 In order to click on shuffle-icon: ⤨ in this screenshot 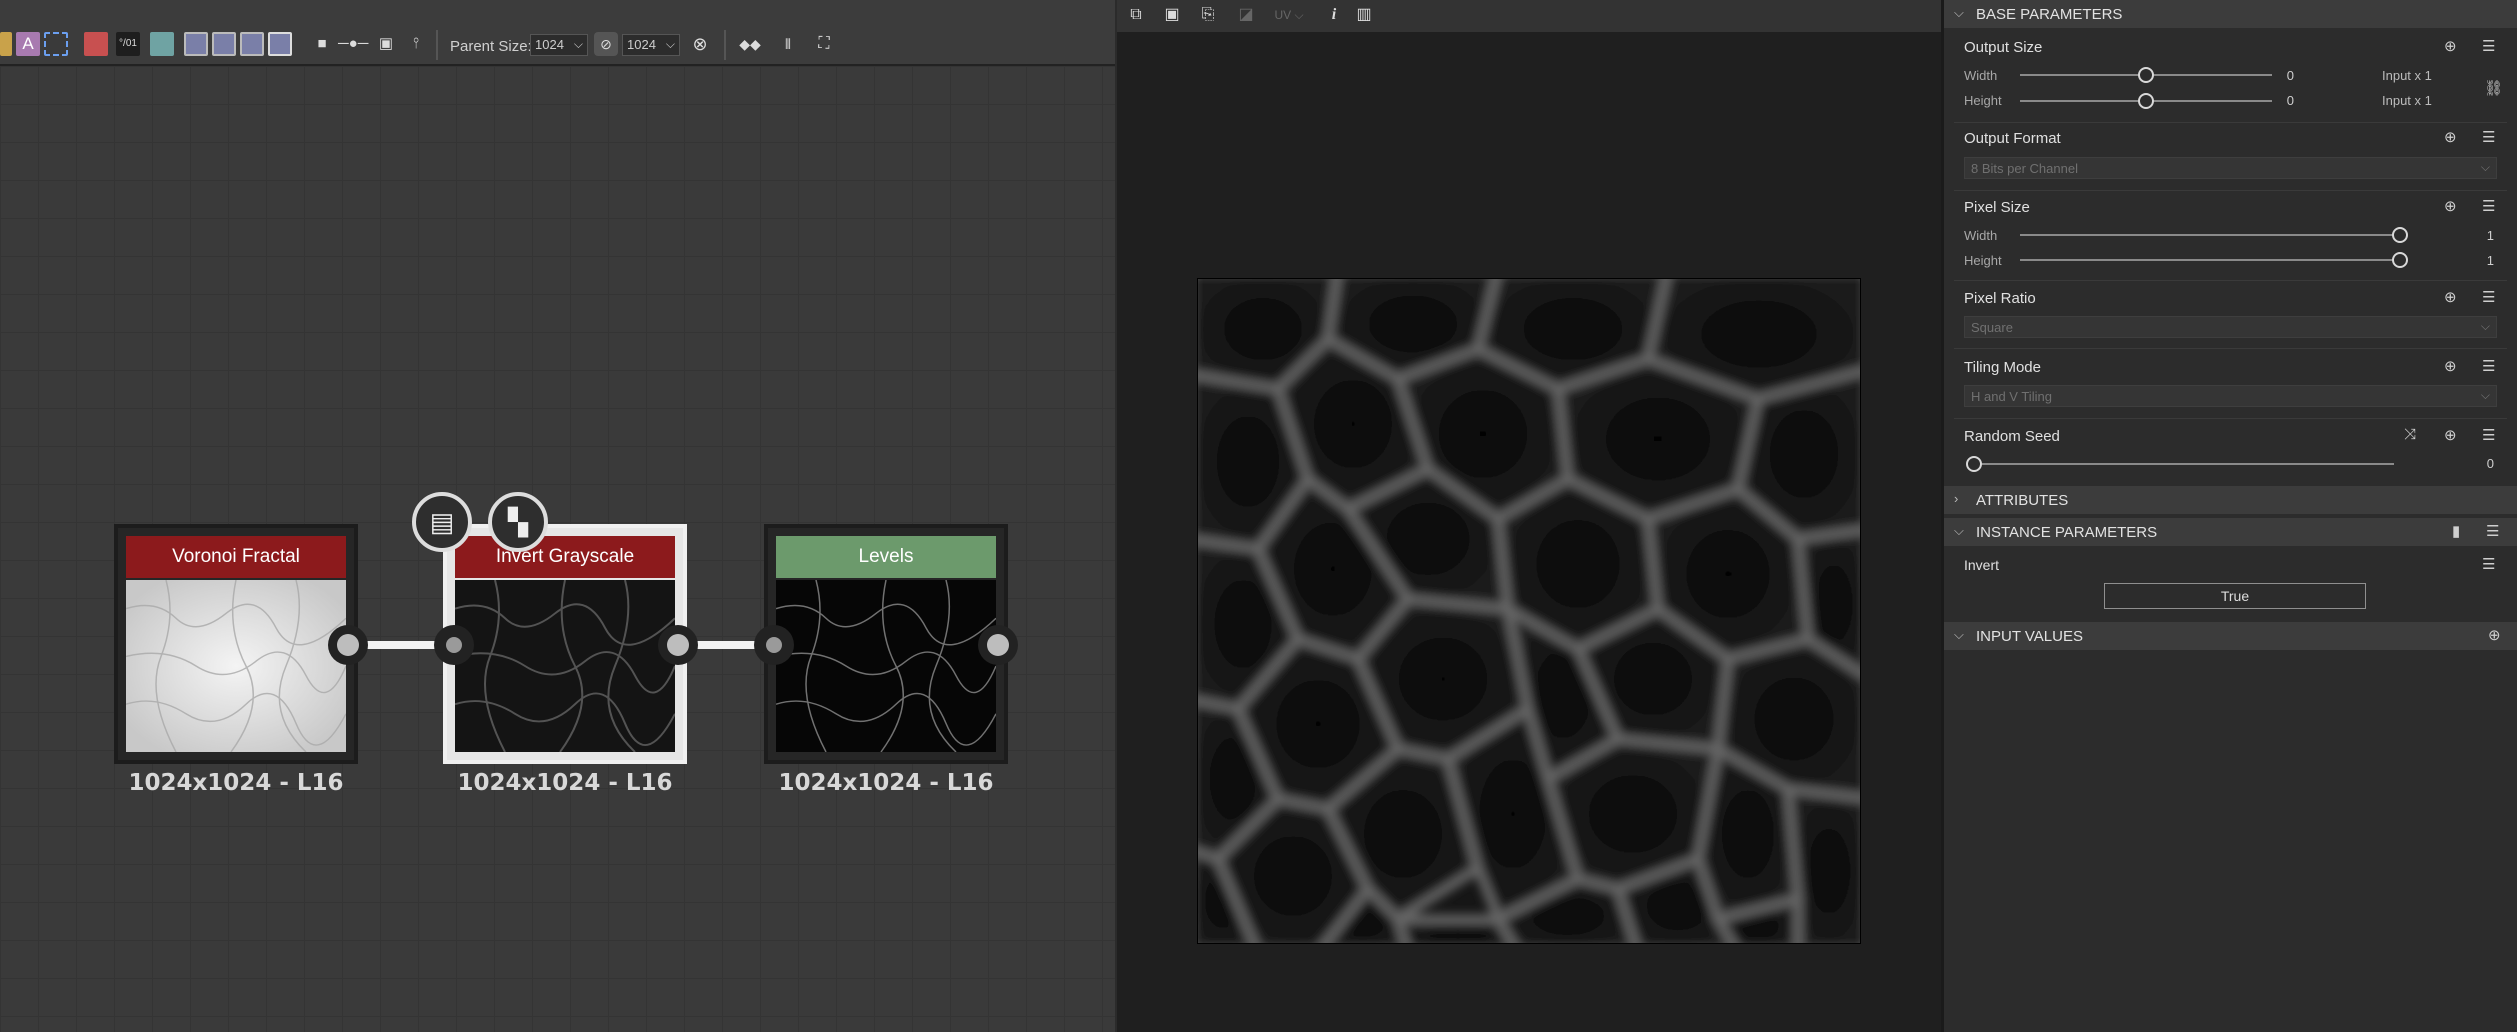, I will do `click(2410, 434)`.